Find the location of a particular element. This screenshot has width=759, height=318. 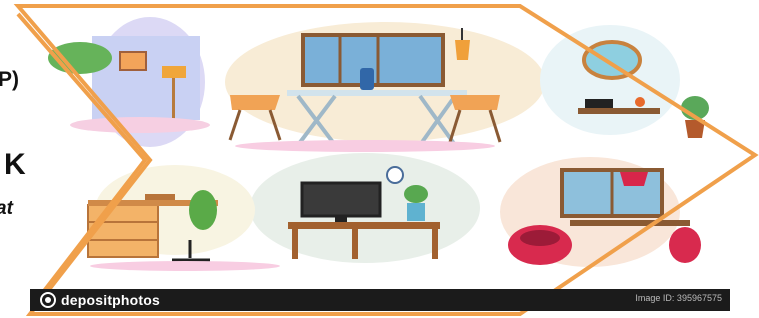

clock-display-icon is located at coordinates (599, 103).